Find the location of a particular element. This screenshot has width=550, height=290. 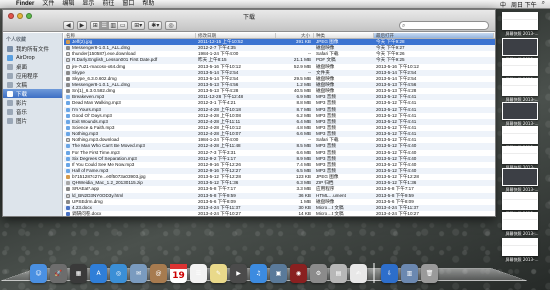

dock-separator is located at coordinates (374, 273).